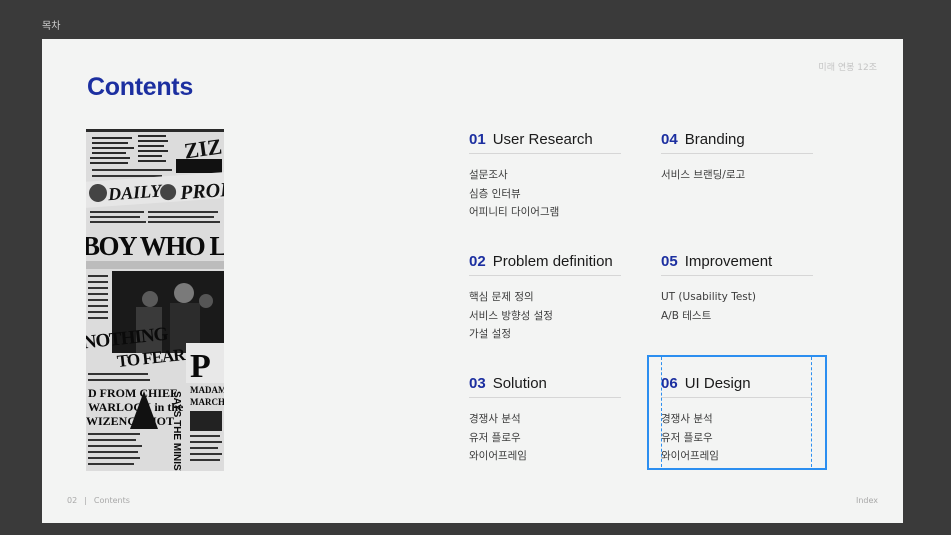 Image resolution: width=951 pixels, height=535 pixels. Describe the element at coordinates (866, 500) in the screenshot. I see `footer-index: Index` at that location.